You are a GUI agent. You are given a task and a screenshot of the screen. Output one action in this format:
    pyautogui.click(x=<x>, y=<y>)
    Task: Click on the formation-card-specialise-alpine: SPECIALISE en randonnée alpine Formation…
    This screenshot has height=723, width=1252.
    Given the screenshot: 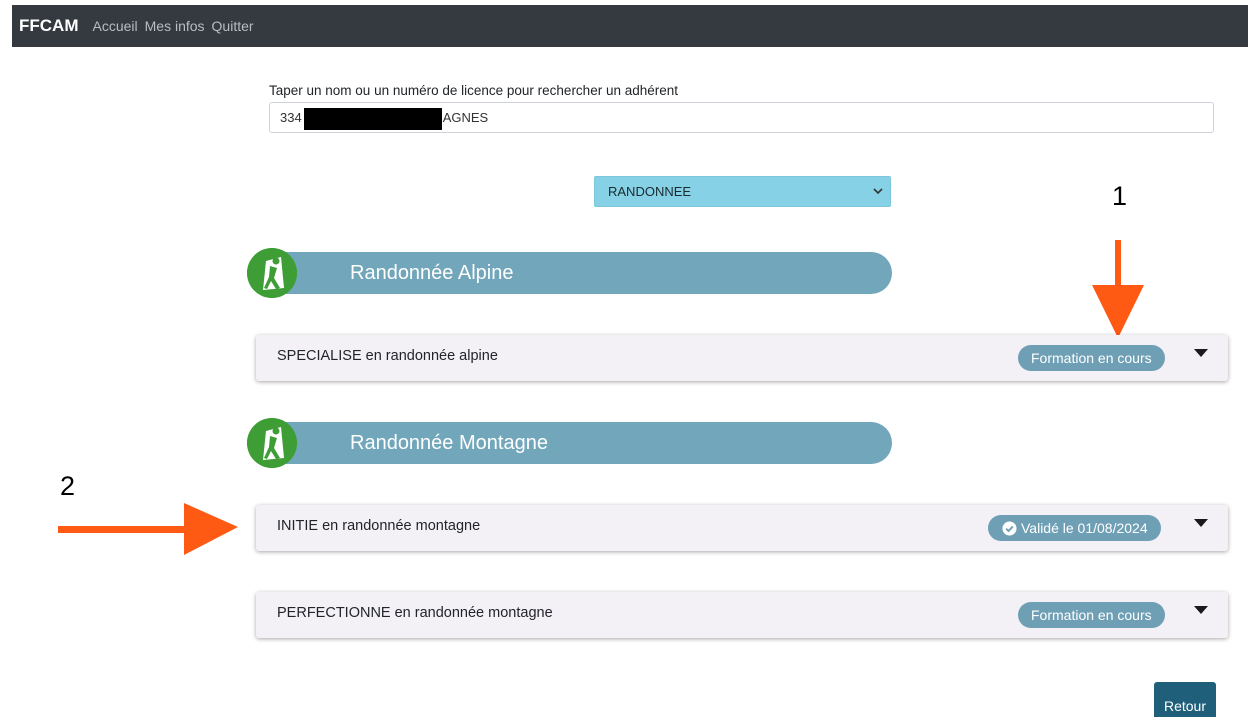 What is the action you would take?
    pyautogui.click(x=742, y=358)
    